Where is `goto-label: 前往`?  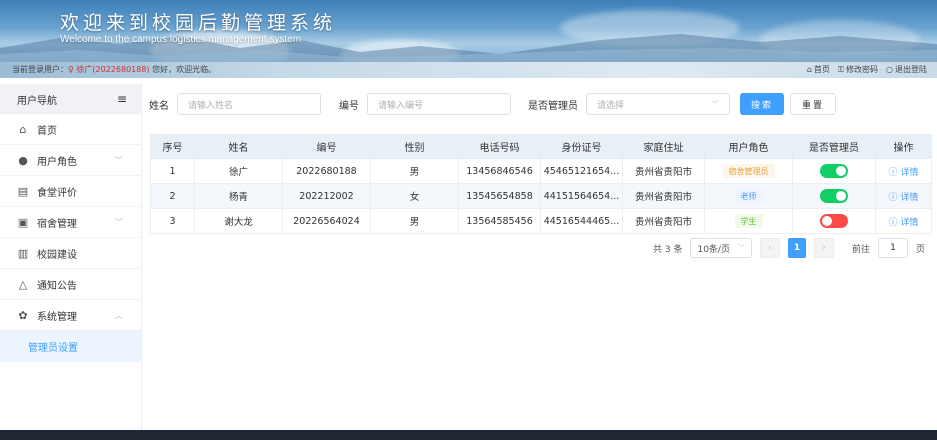
goto-label: 前往 is located at coordinates (860, 249).